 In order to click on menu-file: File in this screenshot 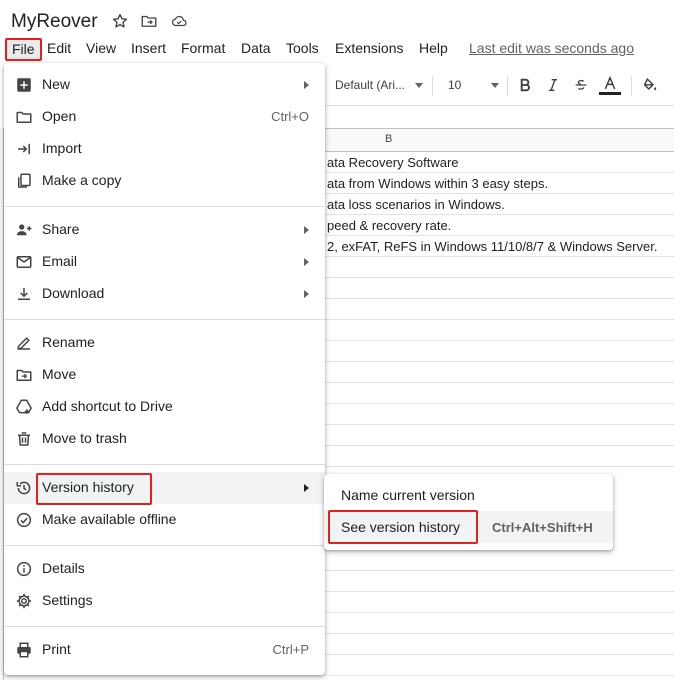, I will do `click(23, 49)`.